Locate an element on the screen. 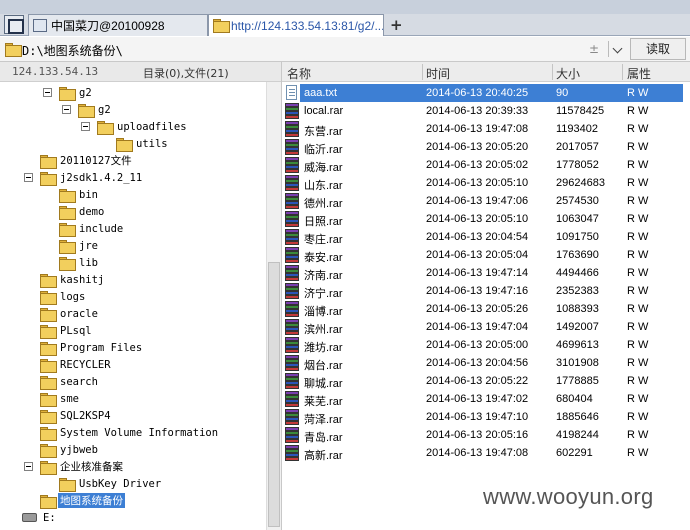  tree-item: sme is located at coordinates (60, 398).